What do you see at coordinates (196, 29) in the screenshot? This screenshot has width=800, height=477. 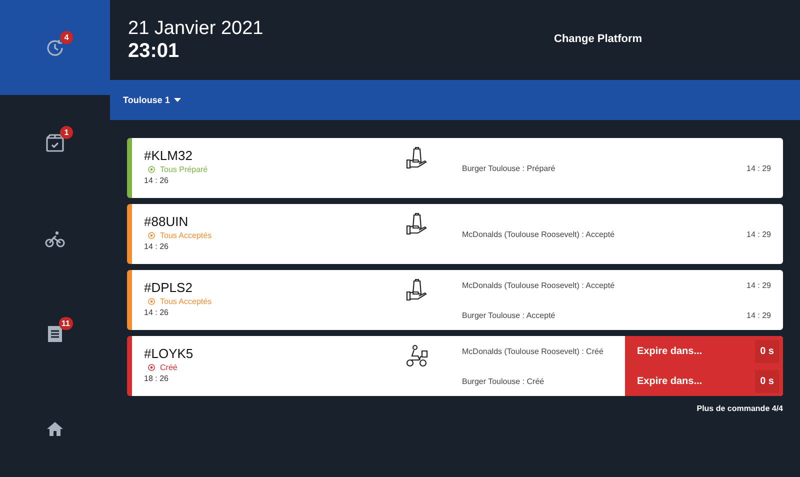 I see `date-text: 21 Janvier 2021` at bounding box center [196, 29].